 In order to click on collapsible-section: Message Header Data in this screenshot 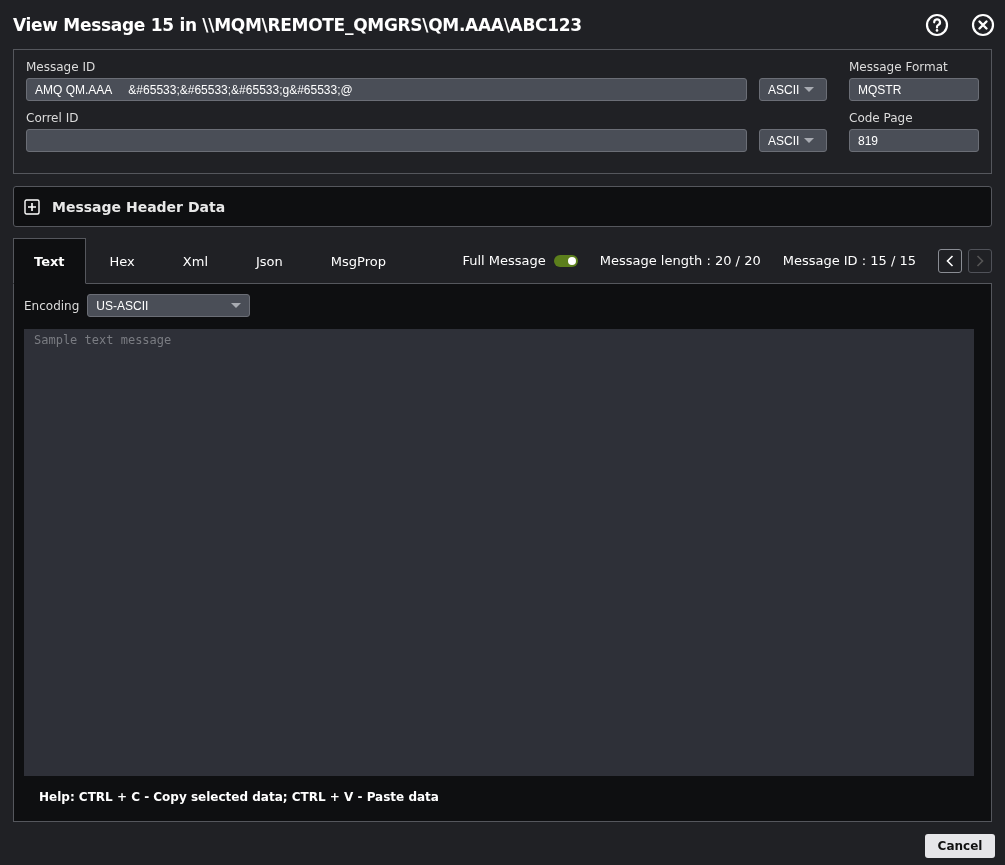, I will do `click(502, 206)`.